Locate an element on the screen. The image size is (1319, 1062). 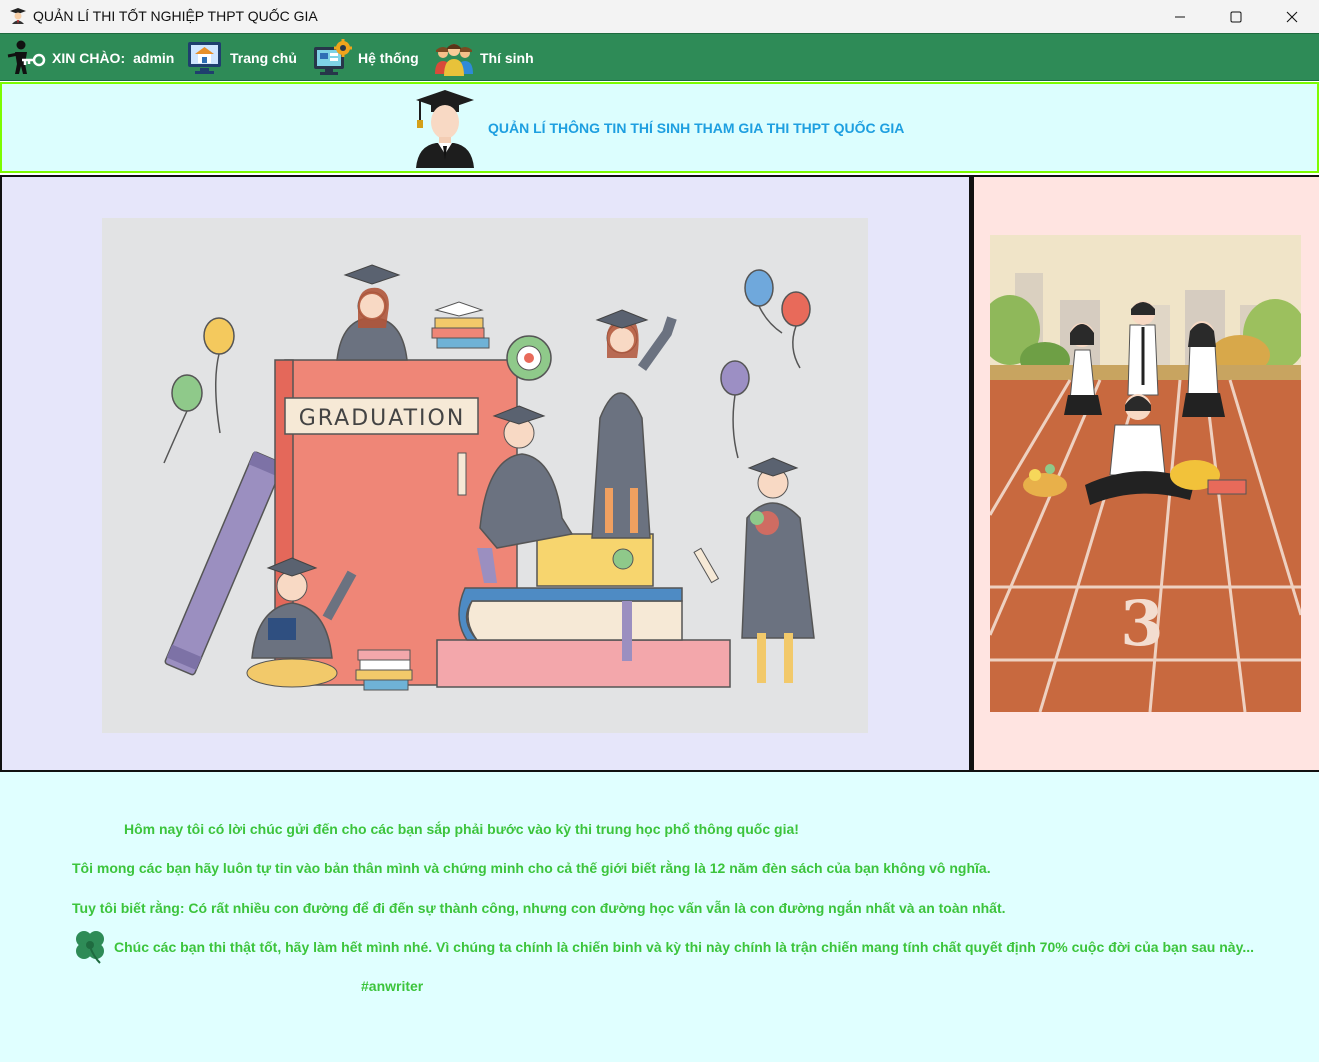
graduation-label: GRADUATION is located at coordinates (382, 418).